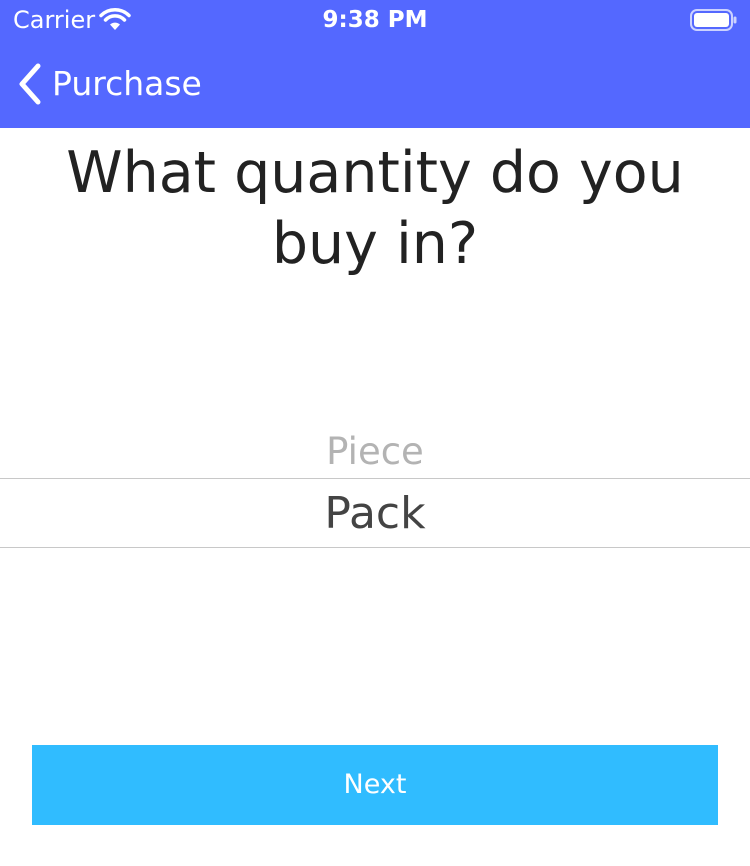 The image size is (750, 866). What do you see at coordinates (375, 64) in the screenshot?
I see `navigation-bar: Carrier 9:38 PM Purchase` at bounding box center [375, 64].